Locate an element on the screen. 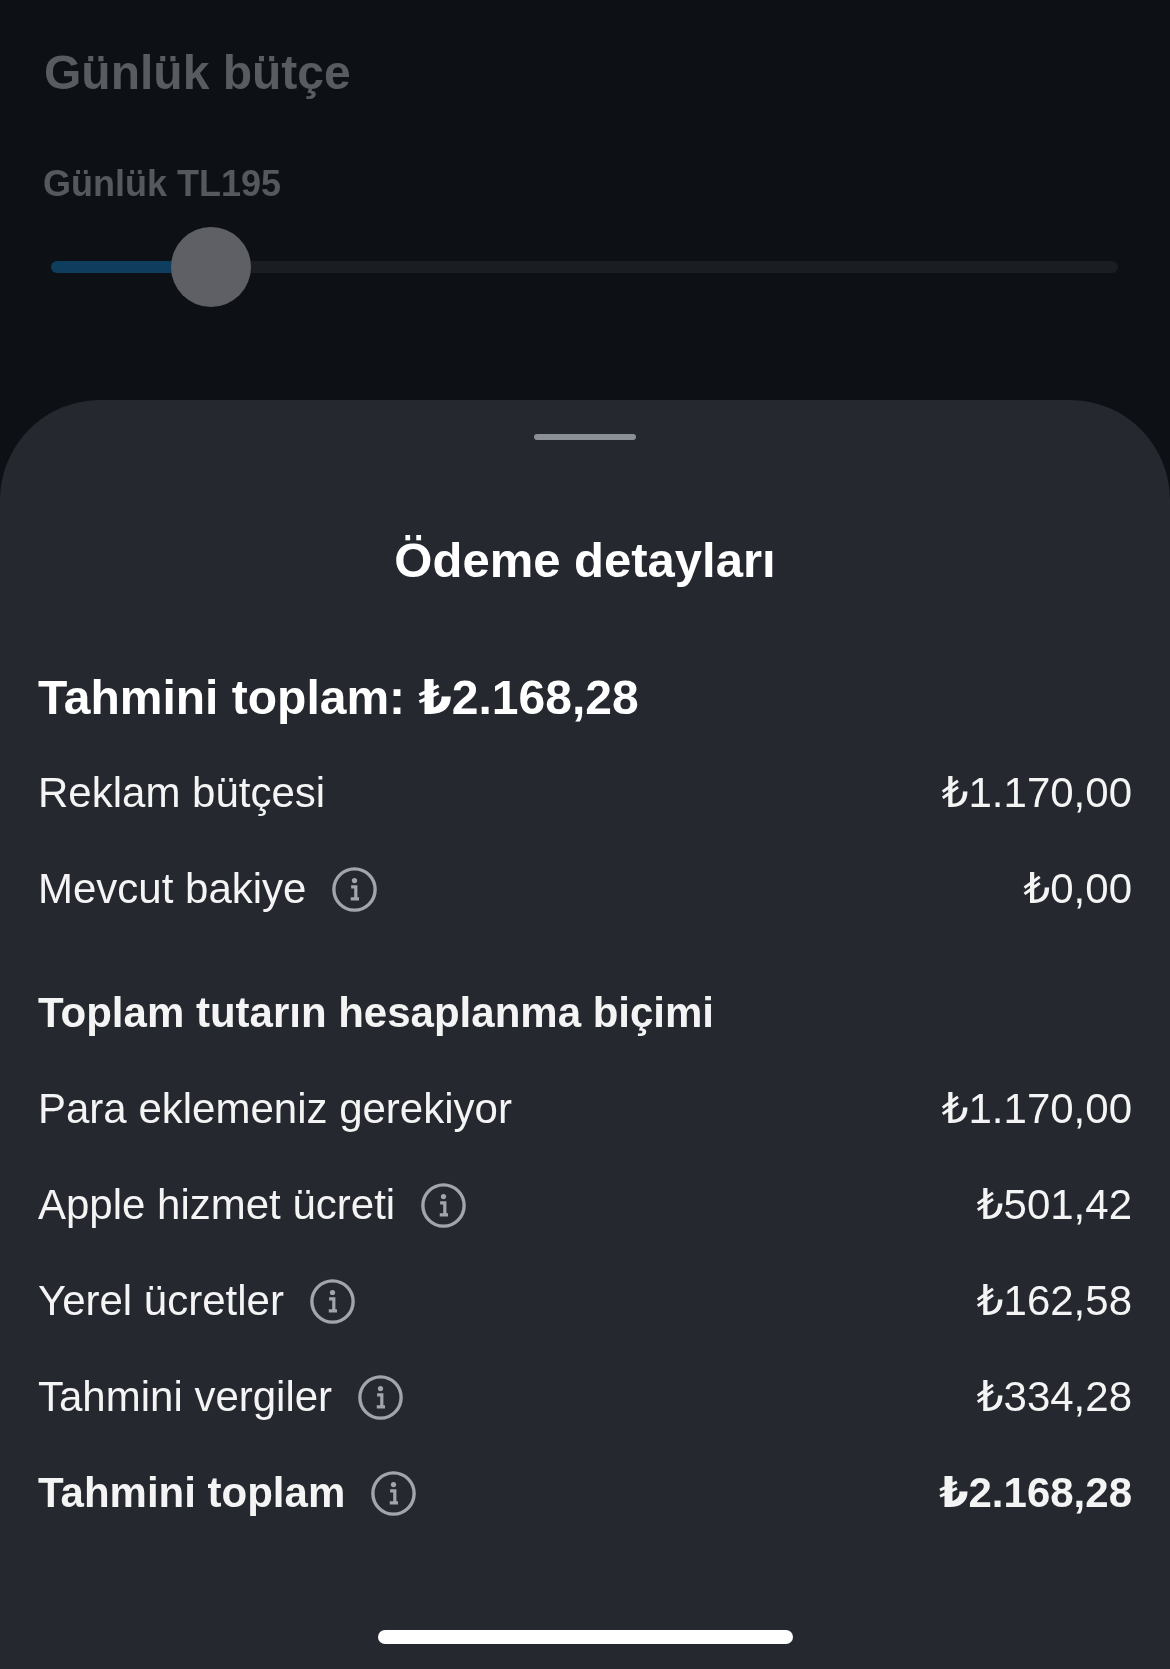  line-amount: ₺501,42 is located at coordinates (1054, 1205).